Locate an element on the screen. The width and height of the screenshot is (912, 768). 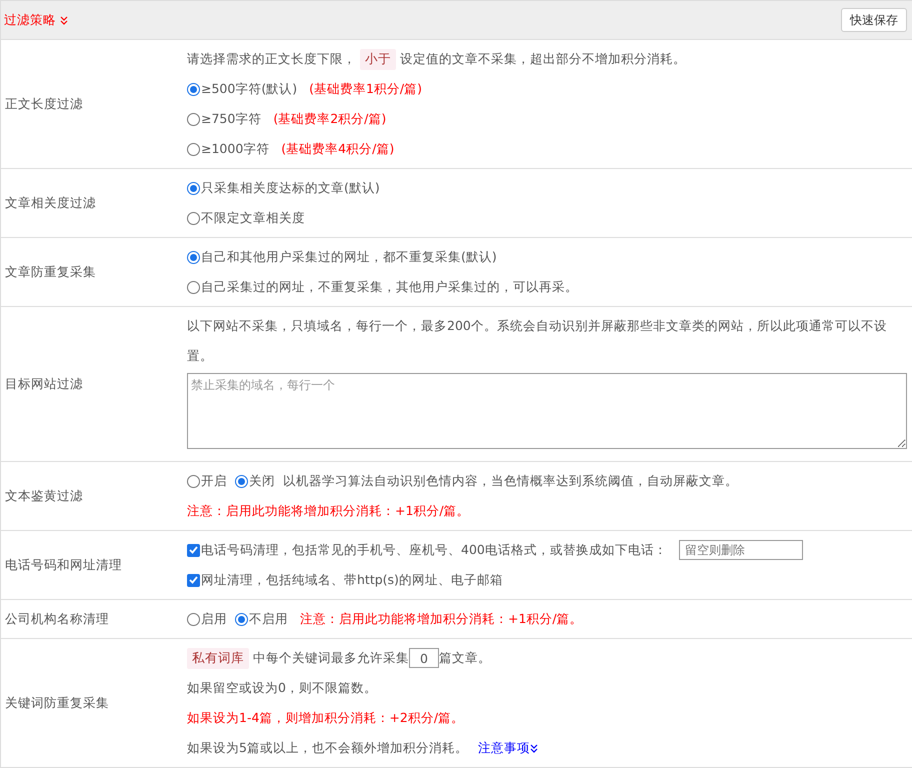
info-text: 如果留空或设为0，则不限篇数。 is located at coordinates (282, 688).